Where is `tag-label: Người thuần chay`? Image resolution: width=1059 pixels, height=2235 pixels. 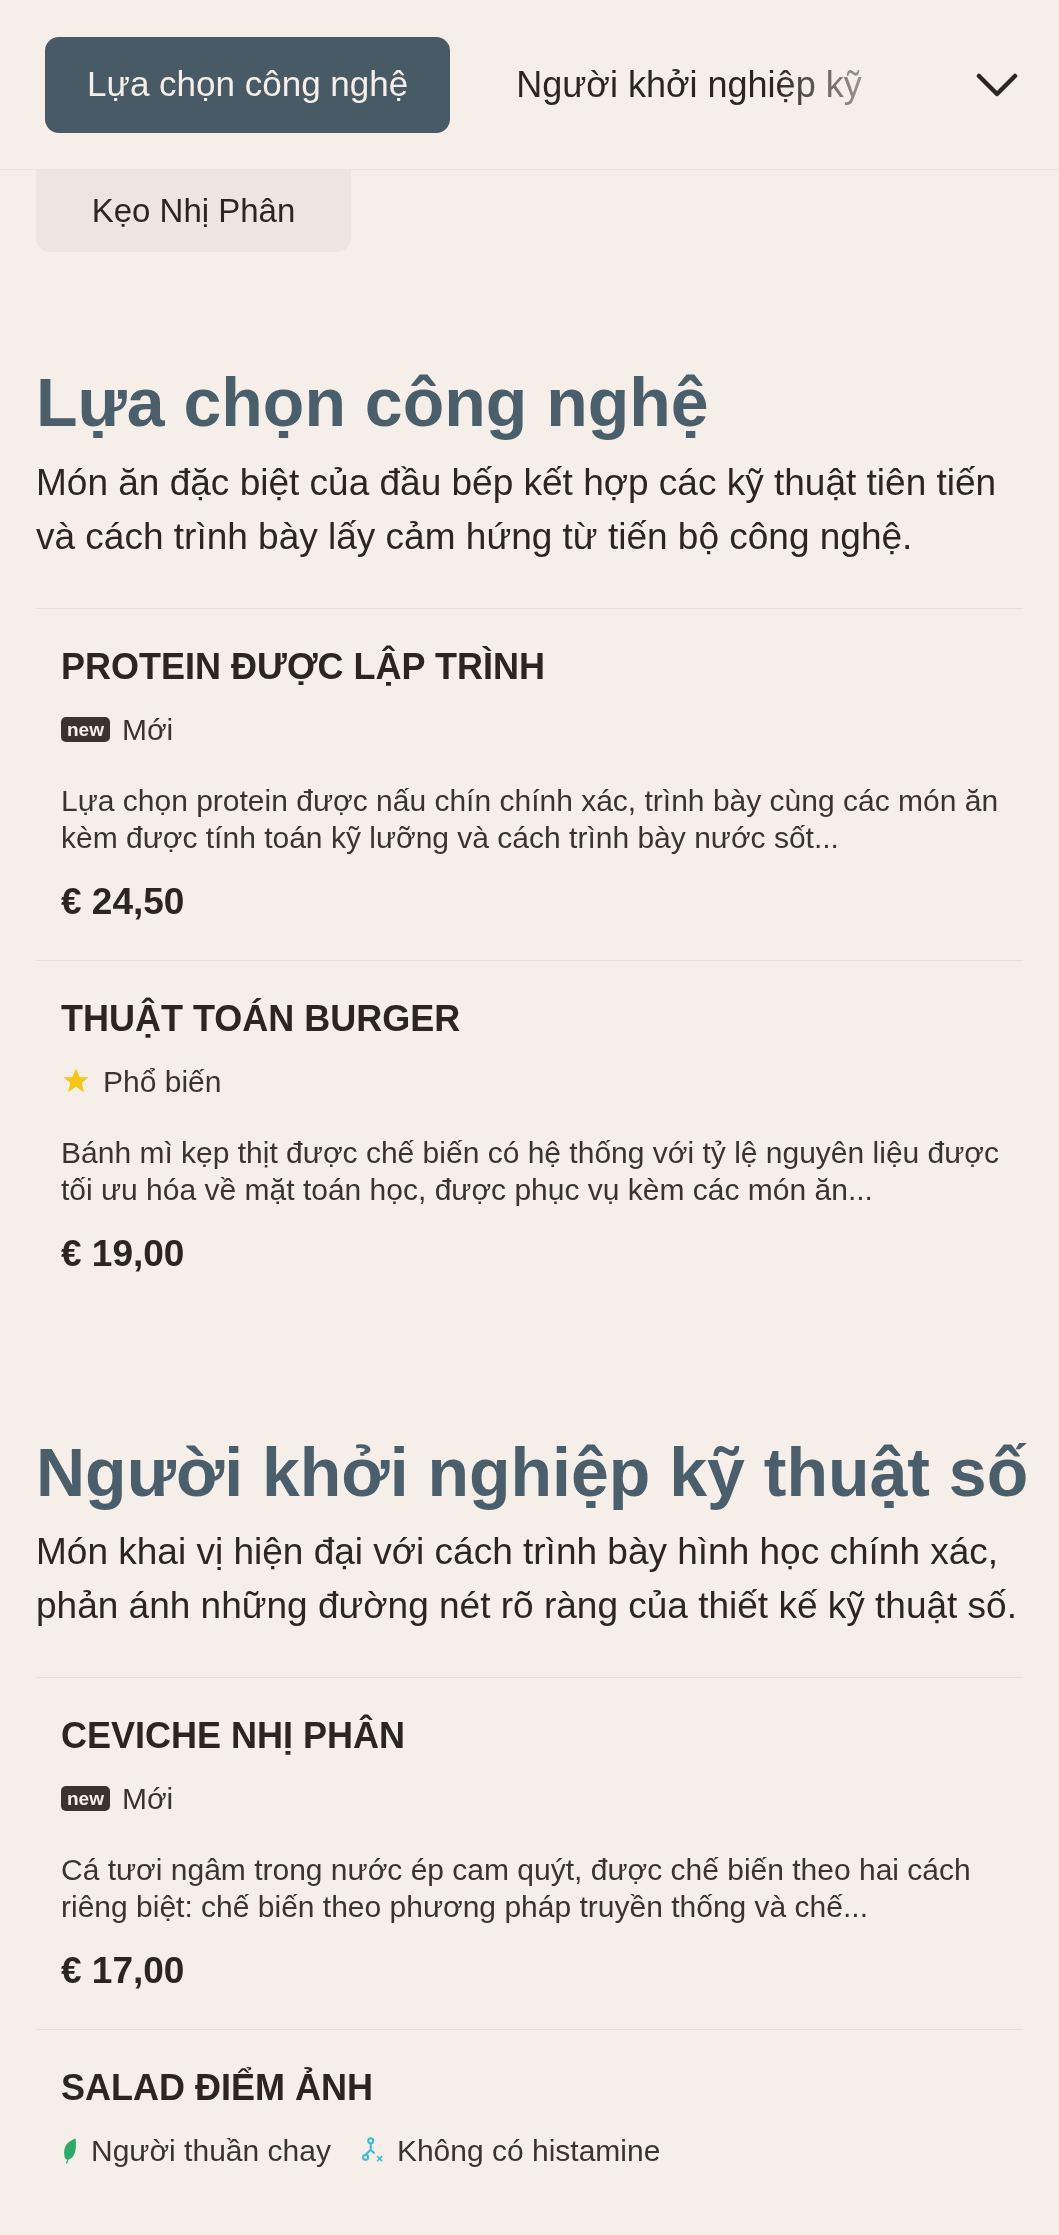 tag-label: Người thuần chay is located at coordinates (211, 2151).